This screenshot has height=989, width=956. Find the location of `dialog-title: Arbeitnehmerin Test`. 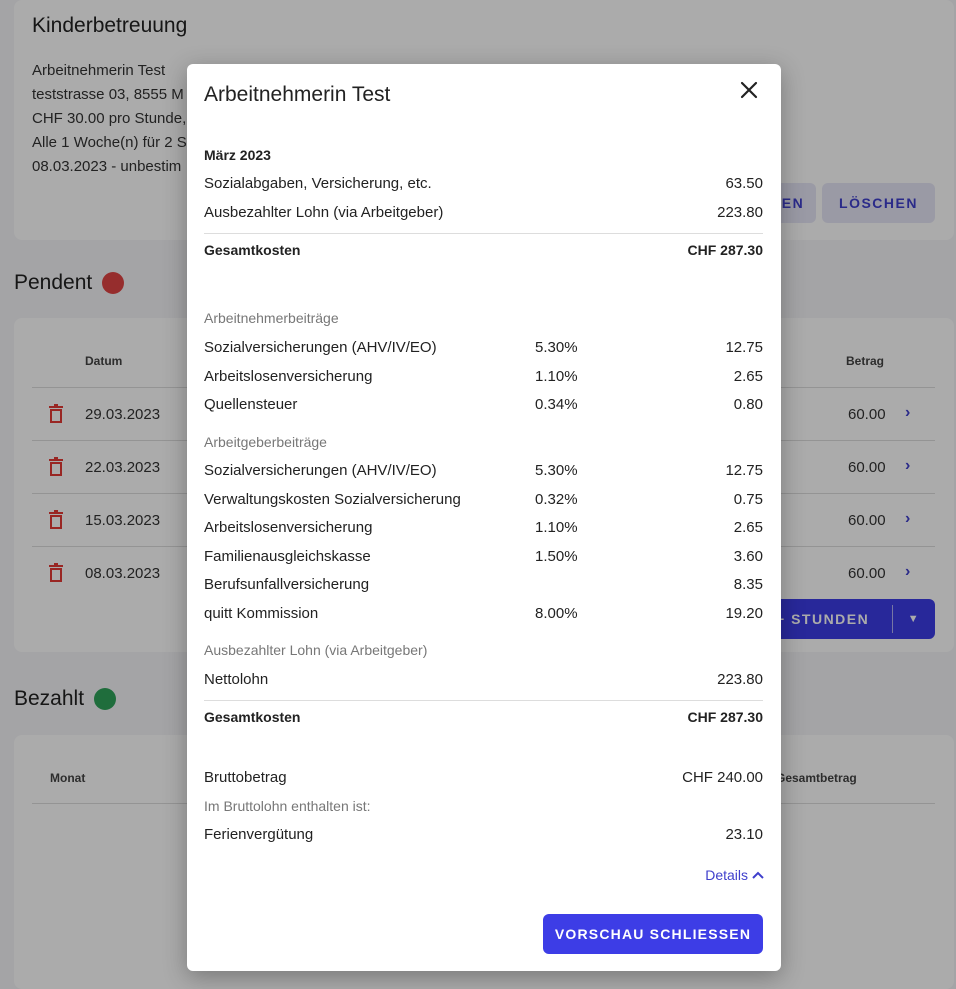

dialog-title: Arbeitnehmerin Test is located at coordinates (297, 94).